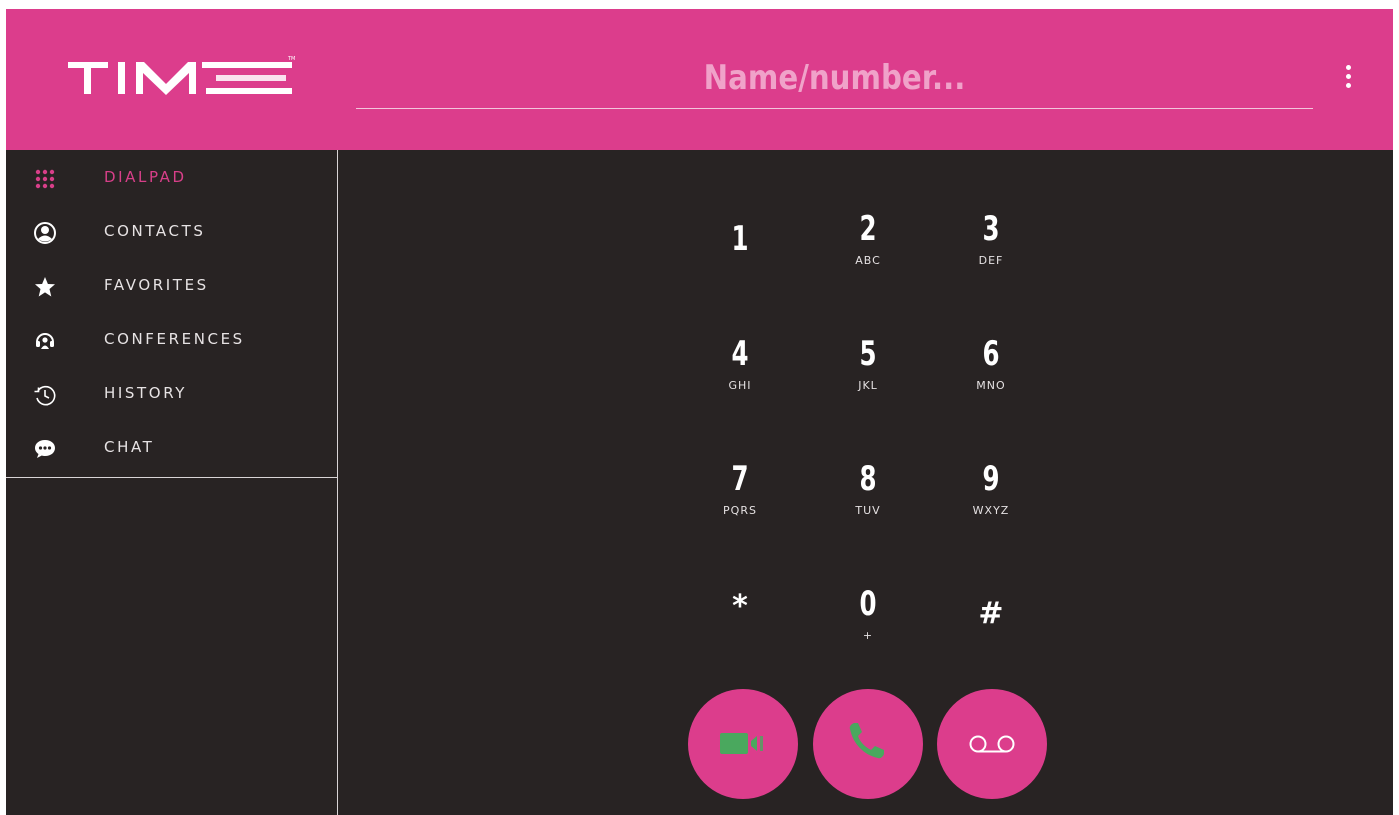 The width and height of the screenshot is (1399, 815). I want to click on star-icon, so click(45, 287).